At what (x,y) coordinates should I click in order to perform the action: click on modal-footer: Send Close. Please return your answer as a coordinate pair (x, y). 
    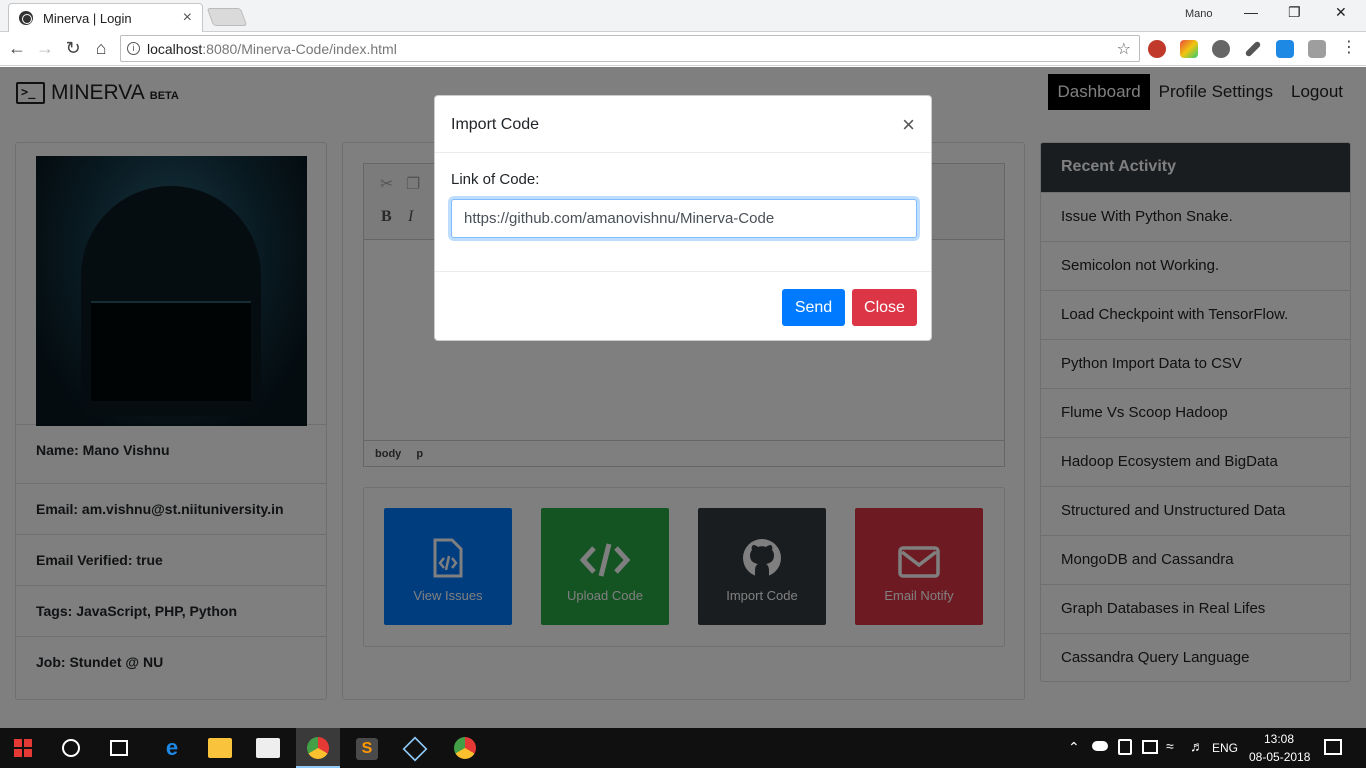
    Looking at the image, I should click on (683, 306).